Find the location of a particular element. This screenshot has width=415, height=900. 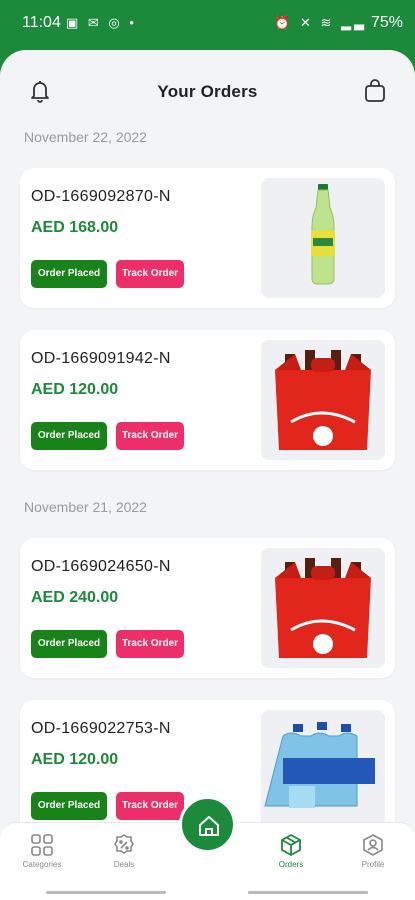

nav-label: Deals is located at coordinates (124, 864).